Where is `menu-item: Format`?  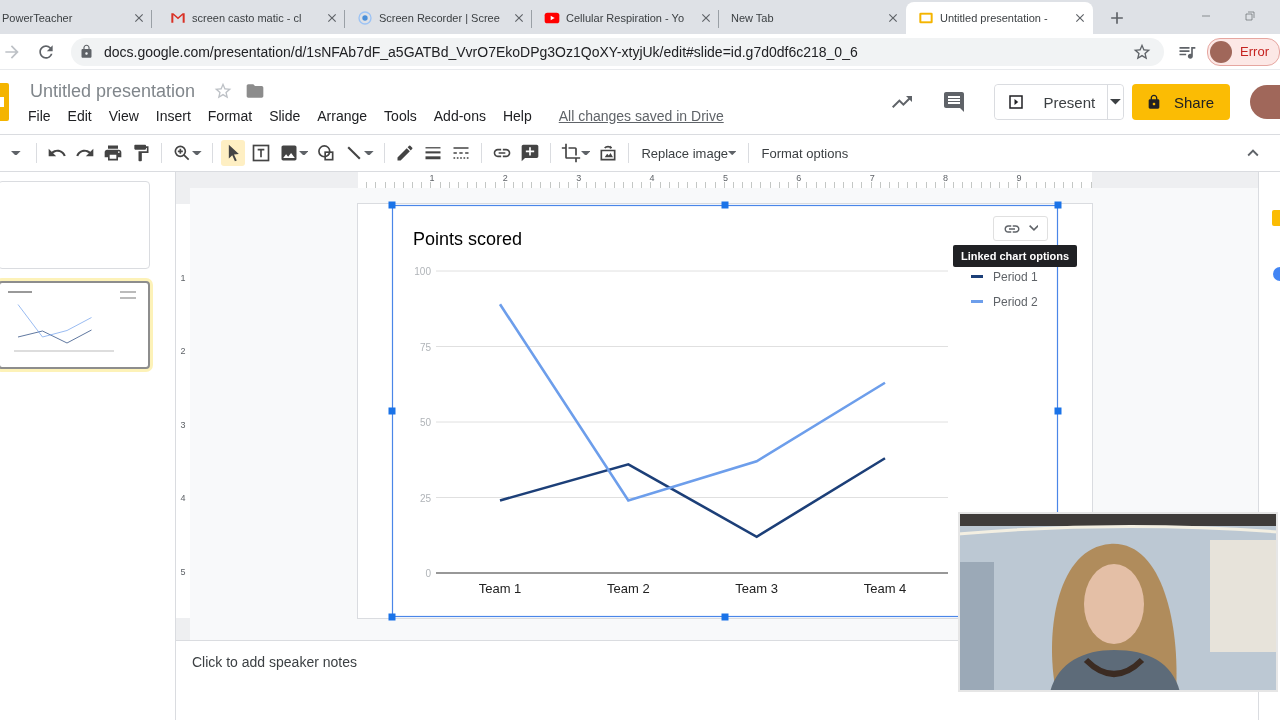
menu-item: Format is located at coordinates (235, 115).